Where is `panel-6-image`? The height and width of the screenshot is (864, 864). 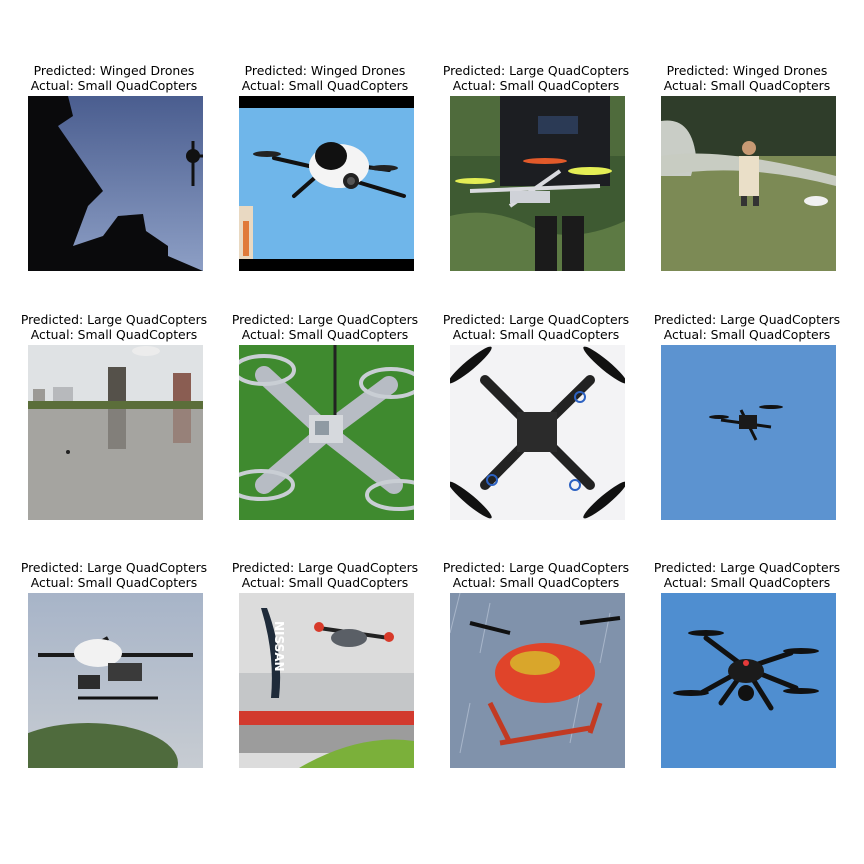 panel-6-image is located at coordinates (326, 432).